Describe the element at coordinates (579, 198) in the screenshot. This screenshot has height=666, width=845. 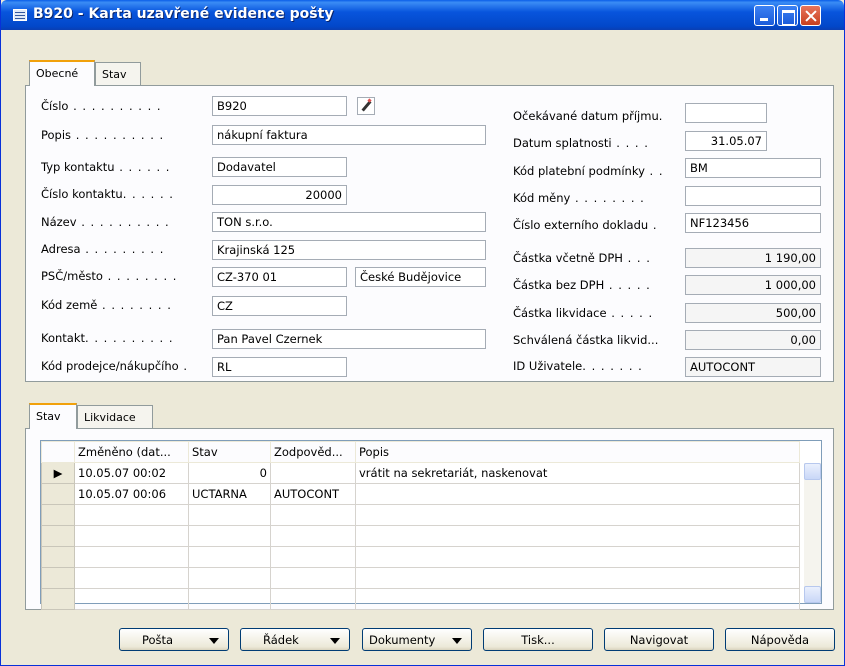
I see `label-kod-meny: Kód měny . . . . . . . .` at that location.